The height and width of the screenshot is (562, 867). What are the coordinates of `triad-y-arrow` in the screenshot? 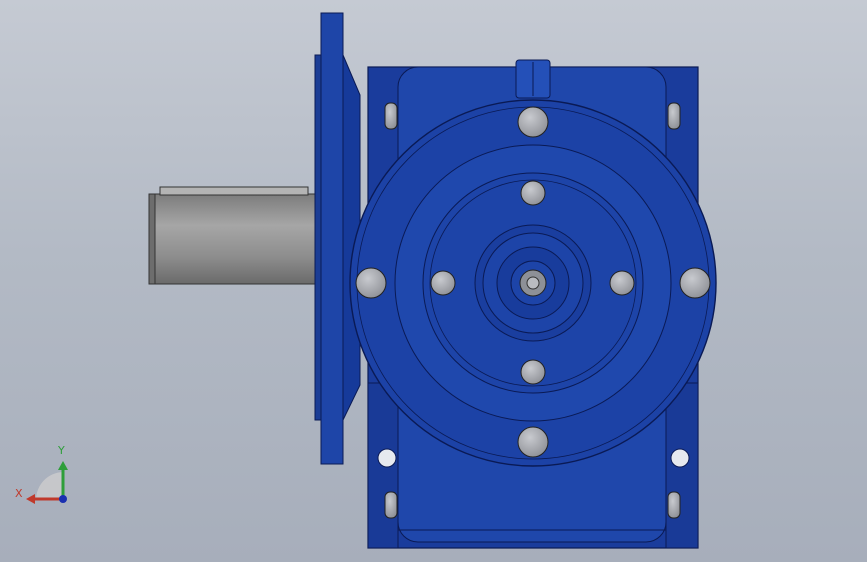 It's located at (63, 465).